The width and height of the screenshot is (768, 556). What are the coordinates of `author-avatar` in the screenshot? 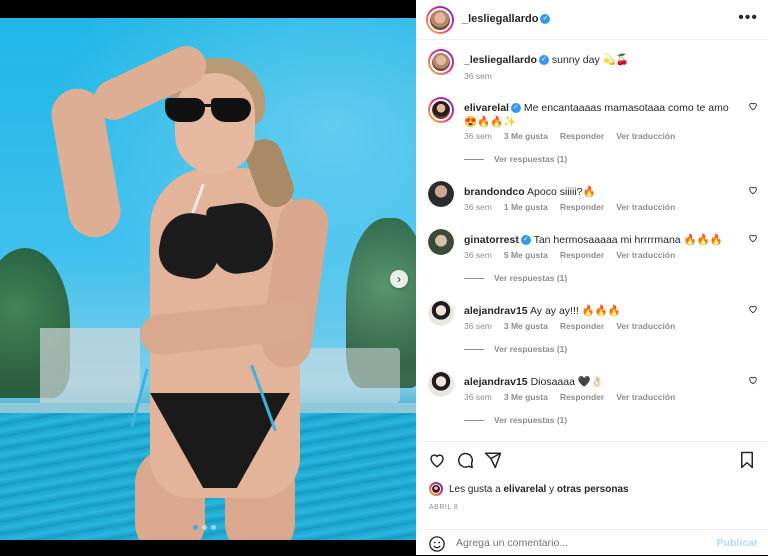 It's located at (440, 20).